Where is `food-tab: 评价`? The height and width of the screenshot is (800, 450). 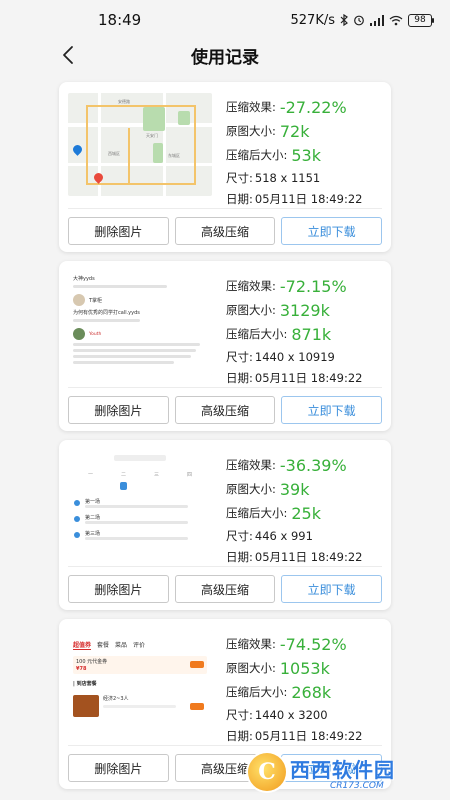 food-tab: 评价 is located at coordinates (139, 645).